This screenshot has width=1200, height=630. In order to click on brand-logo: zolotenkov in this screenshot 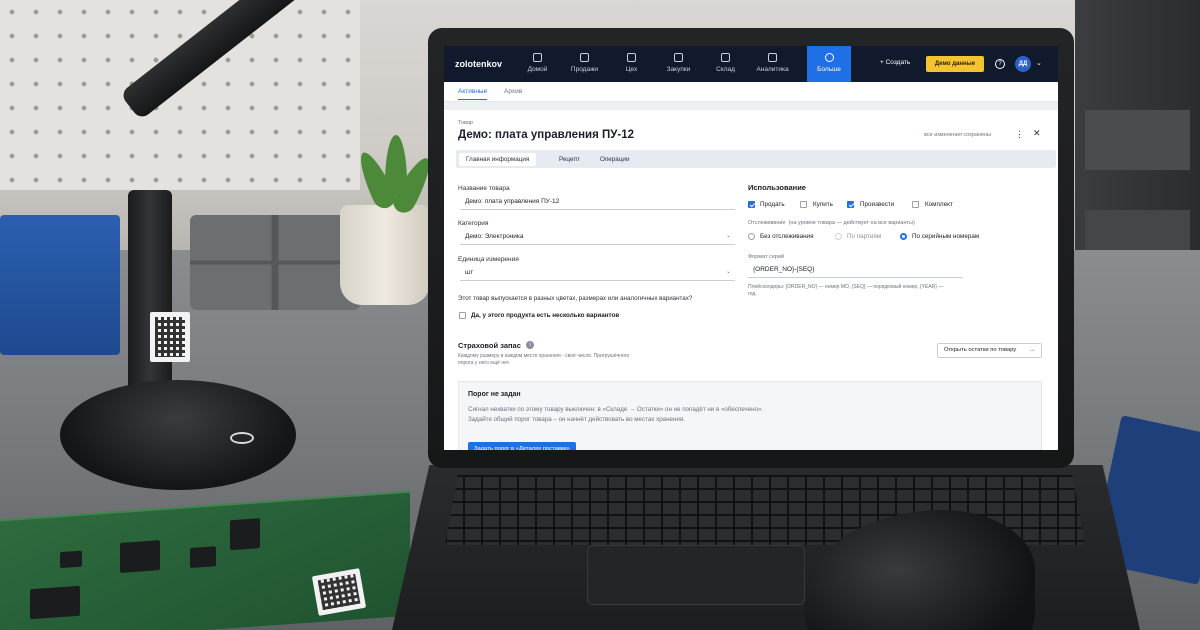, I will do `click(478, 64)`.